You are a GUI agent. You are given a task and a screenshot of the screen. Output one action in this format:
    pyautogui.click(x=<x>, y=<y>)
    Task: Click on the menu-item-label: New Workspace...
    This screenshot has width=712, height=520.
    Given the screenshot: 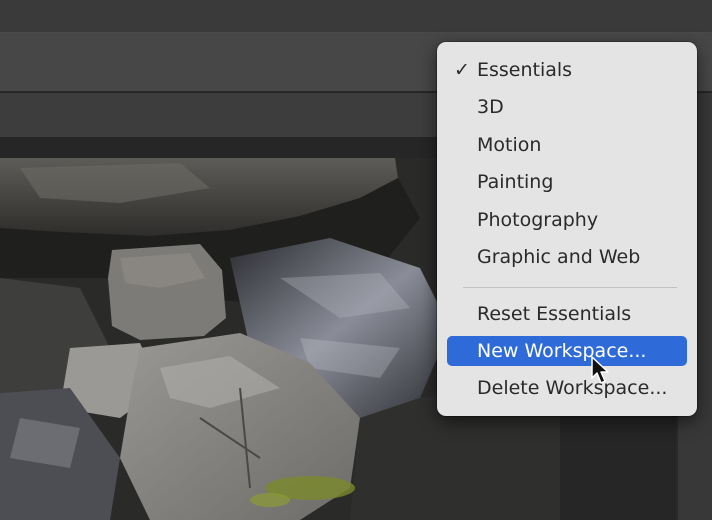 What is the action you would take?
    pyautogui.click(x=562, y=351)
    